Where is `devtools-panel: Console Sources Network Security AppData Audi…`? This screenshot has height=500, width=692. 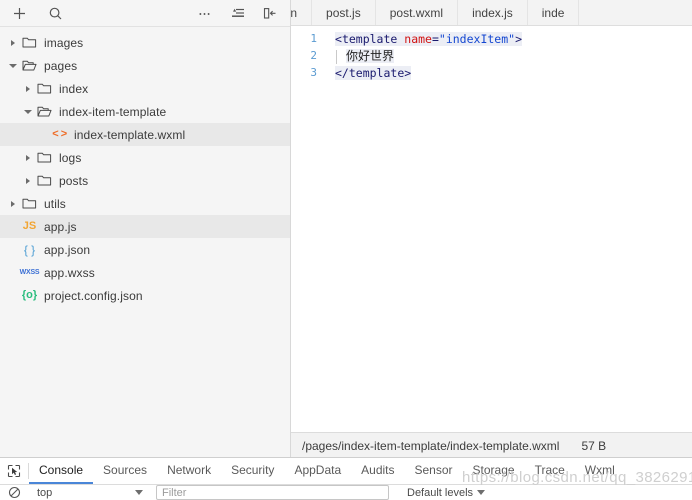 devtools-panel: Console Sources Network Security AppData Audi… is located at coordinates (346, 478).